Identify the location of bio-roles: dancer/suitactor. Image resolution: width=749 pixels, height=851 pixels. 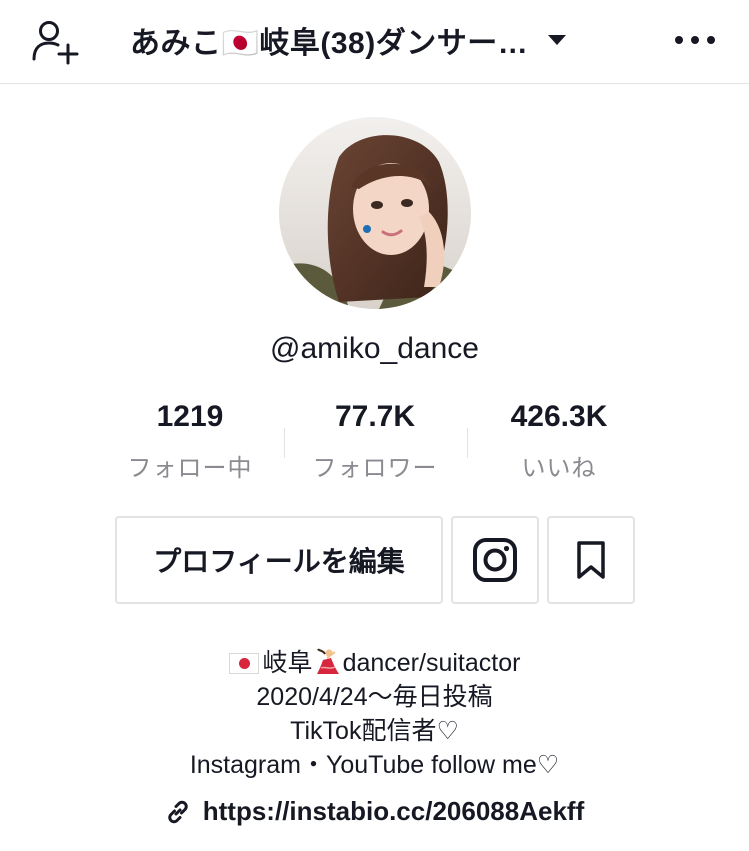
(431, 663).